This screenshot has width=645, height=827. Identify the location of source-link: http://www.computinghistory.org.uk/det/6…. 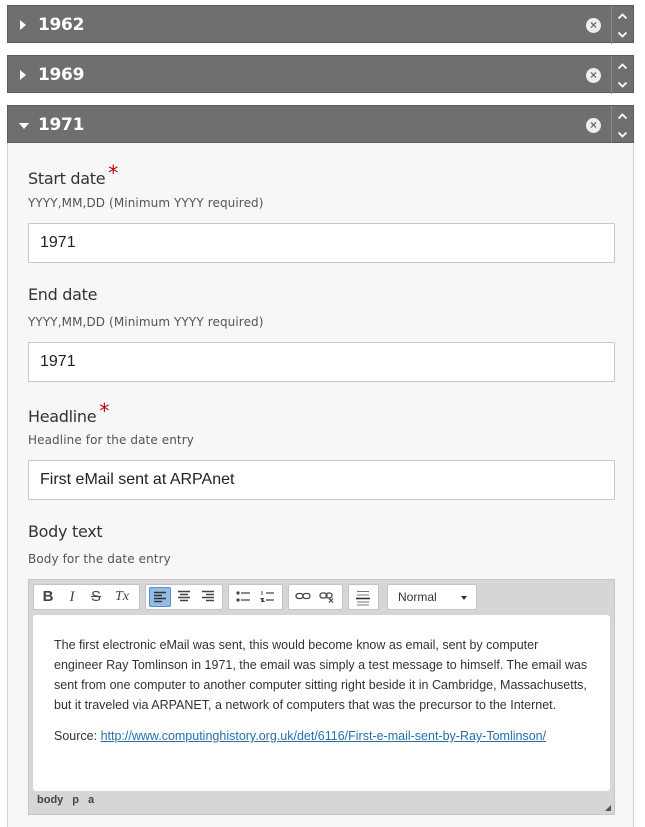
(324, 736).